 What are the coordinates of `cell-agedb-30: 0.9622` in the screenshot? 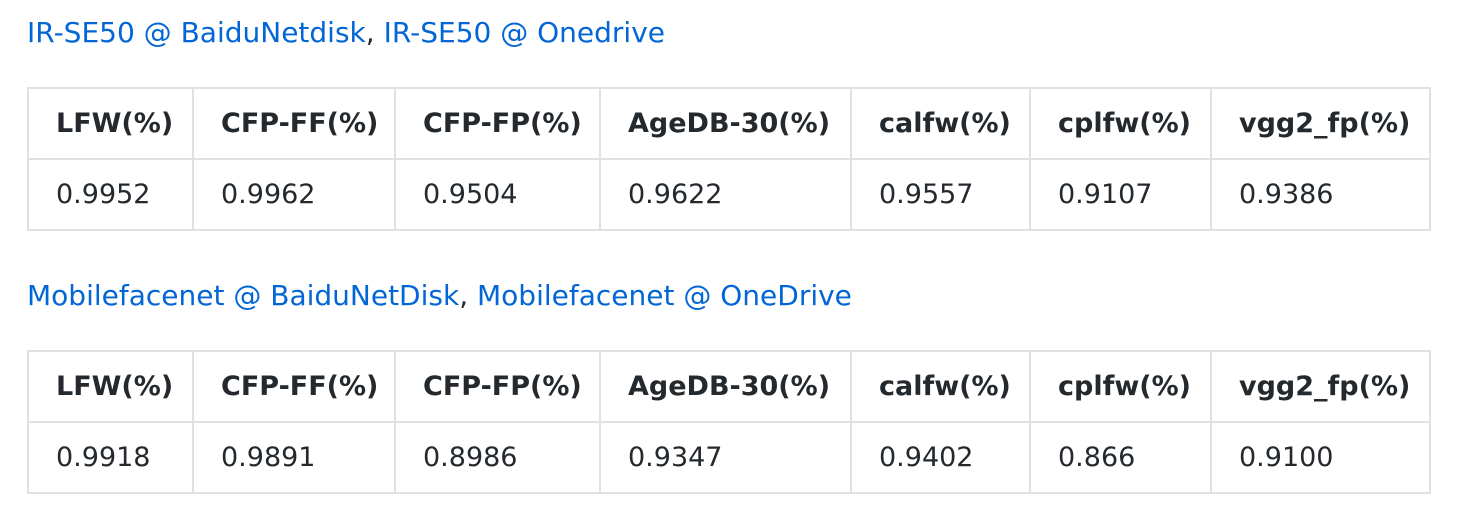 It's located at (725, 194).